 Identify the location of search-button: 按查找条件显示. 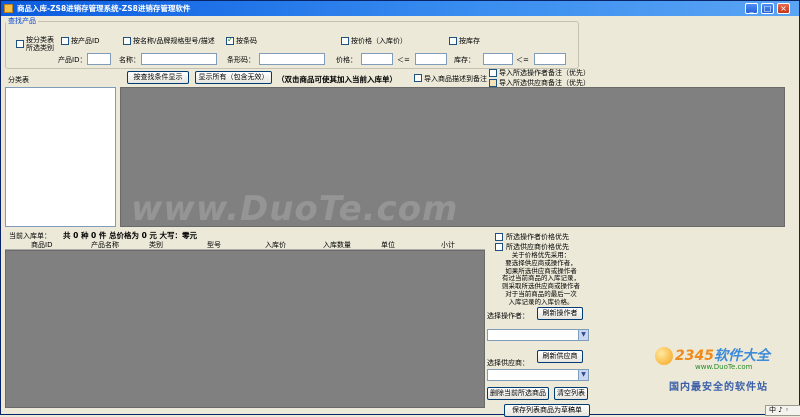
(158, 77).